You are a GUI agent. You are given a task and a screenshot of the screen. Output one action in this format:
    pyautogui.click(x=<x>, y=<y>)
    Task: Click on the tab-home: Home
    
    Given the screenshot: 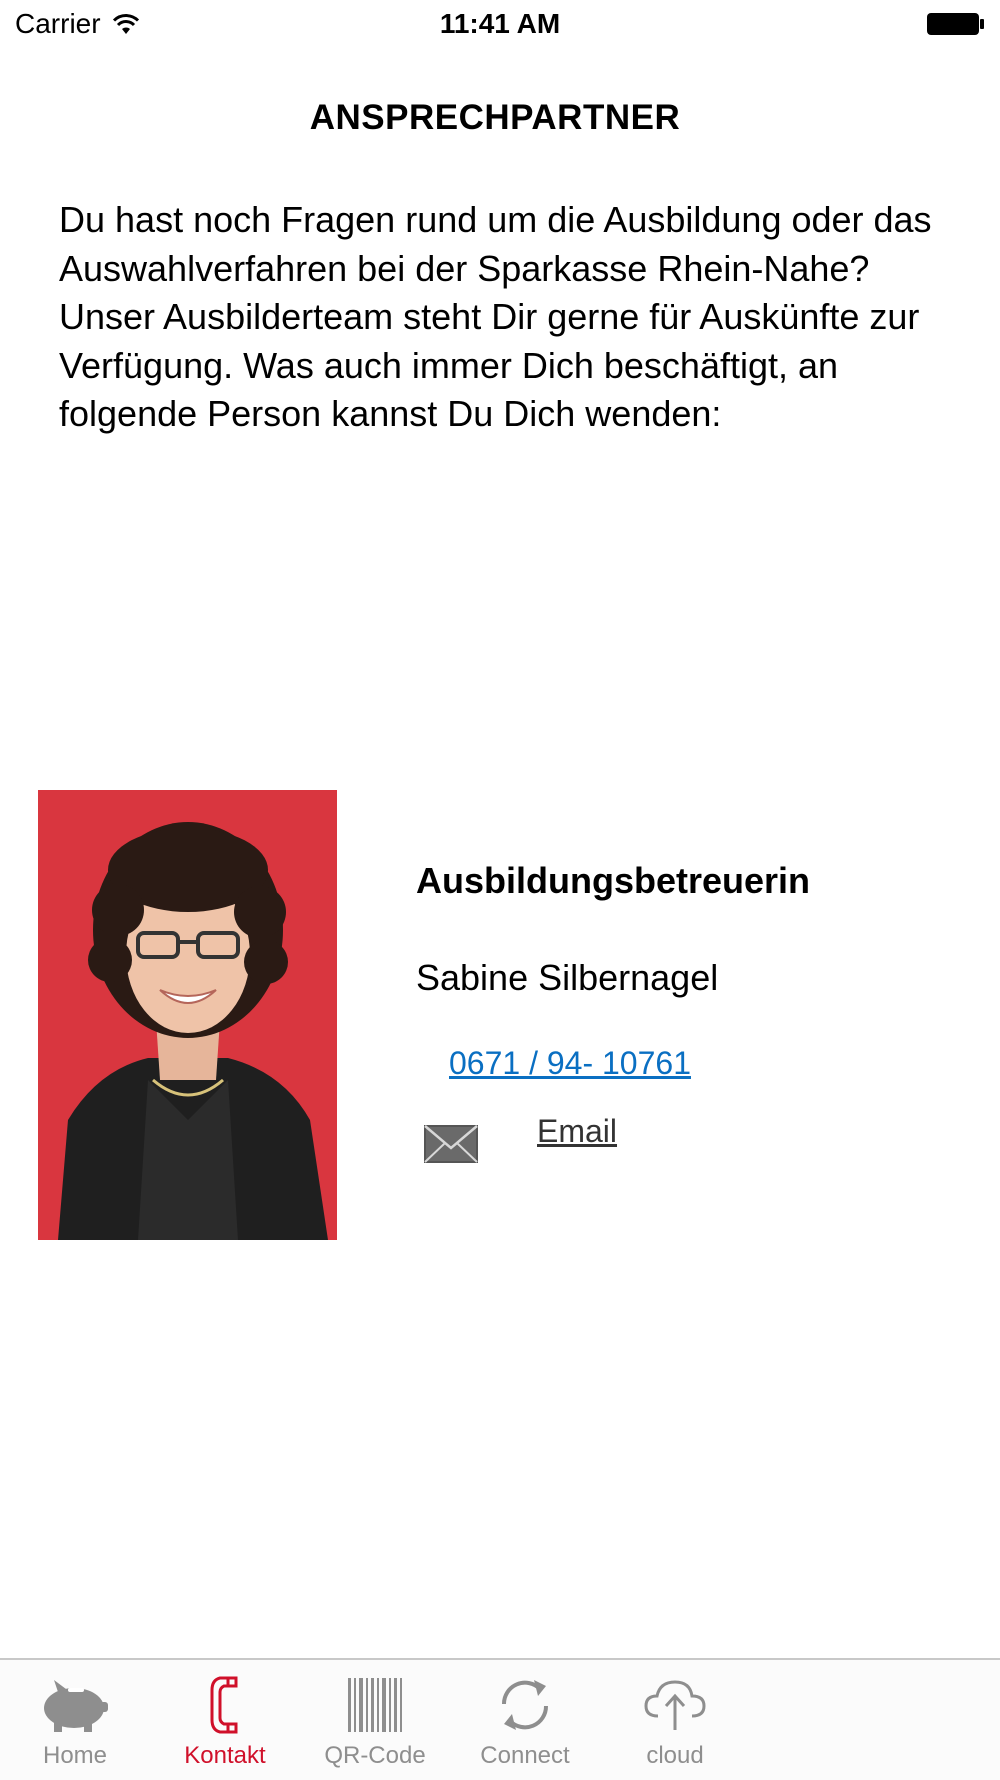 What is the action you would take?
    pyautogui.click(x=75, y=1720)
    